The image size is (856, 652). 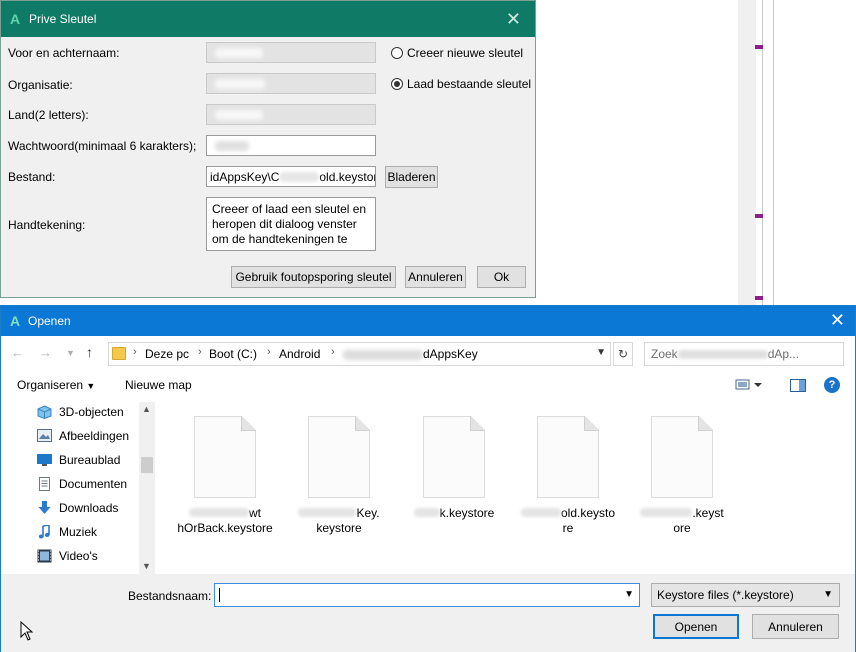 What do you see at coordinates (411, 177) in the screenshot?
I see `browse-button: Bladeren` at bounding box center [411, 177].